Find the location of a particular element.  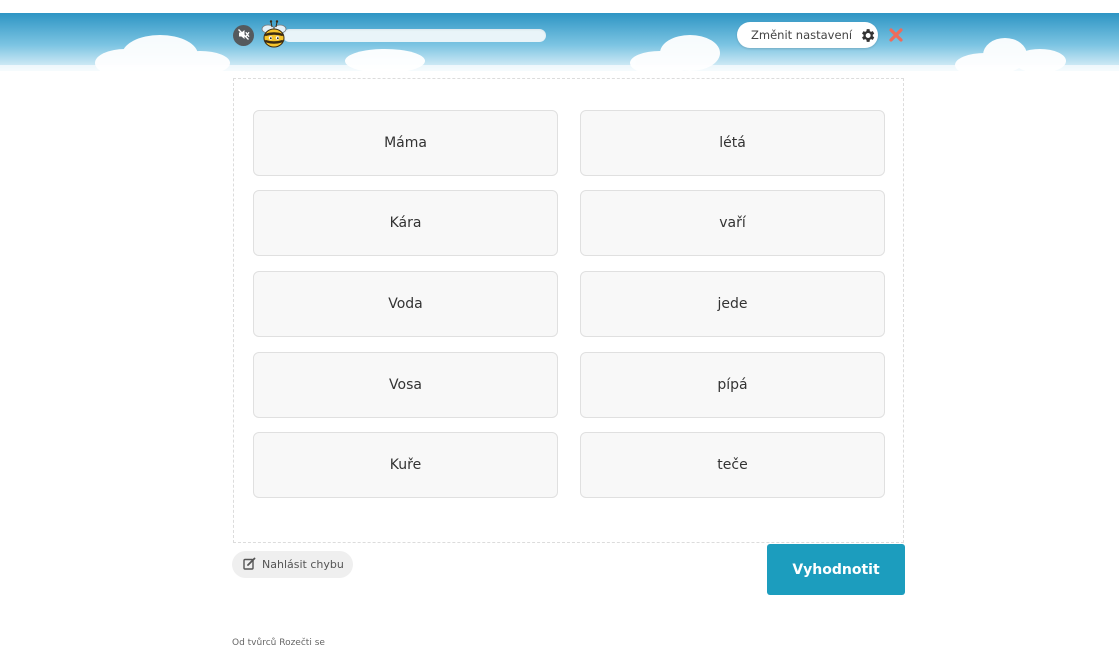

word-card-right: vaří is located at coordinates (732, 223).